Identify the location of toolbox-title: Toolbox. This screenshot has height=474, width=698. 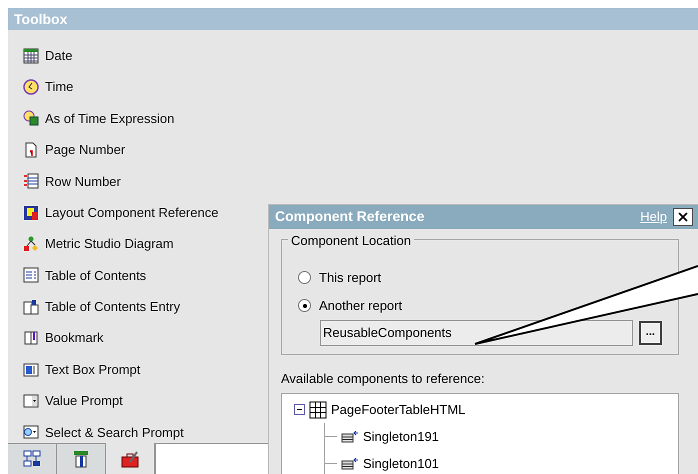
(353, 19).